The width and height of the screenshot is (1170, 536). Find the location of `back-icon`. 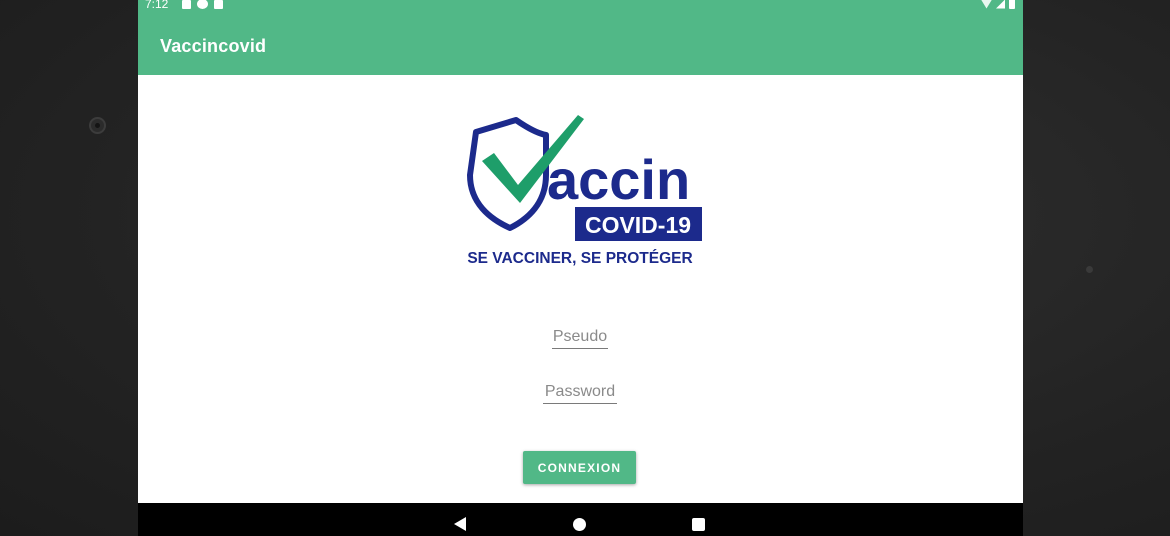

back-icon is located at coordinates (460, 524).